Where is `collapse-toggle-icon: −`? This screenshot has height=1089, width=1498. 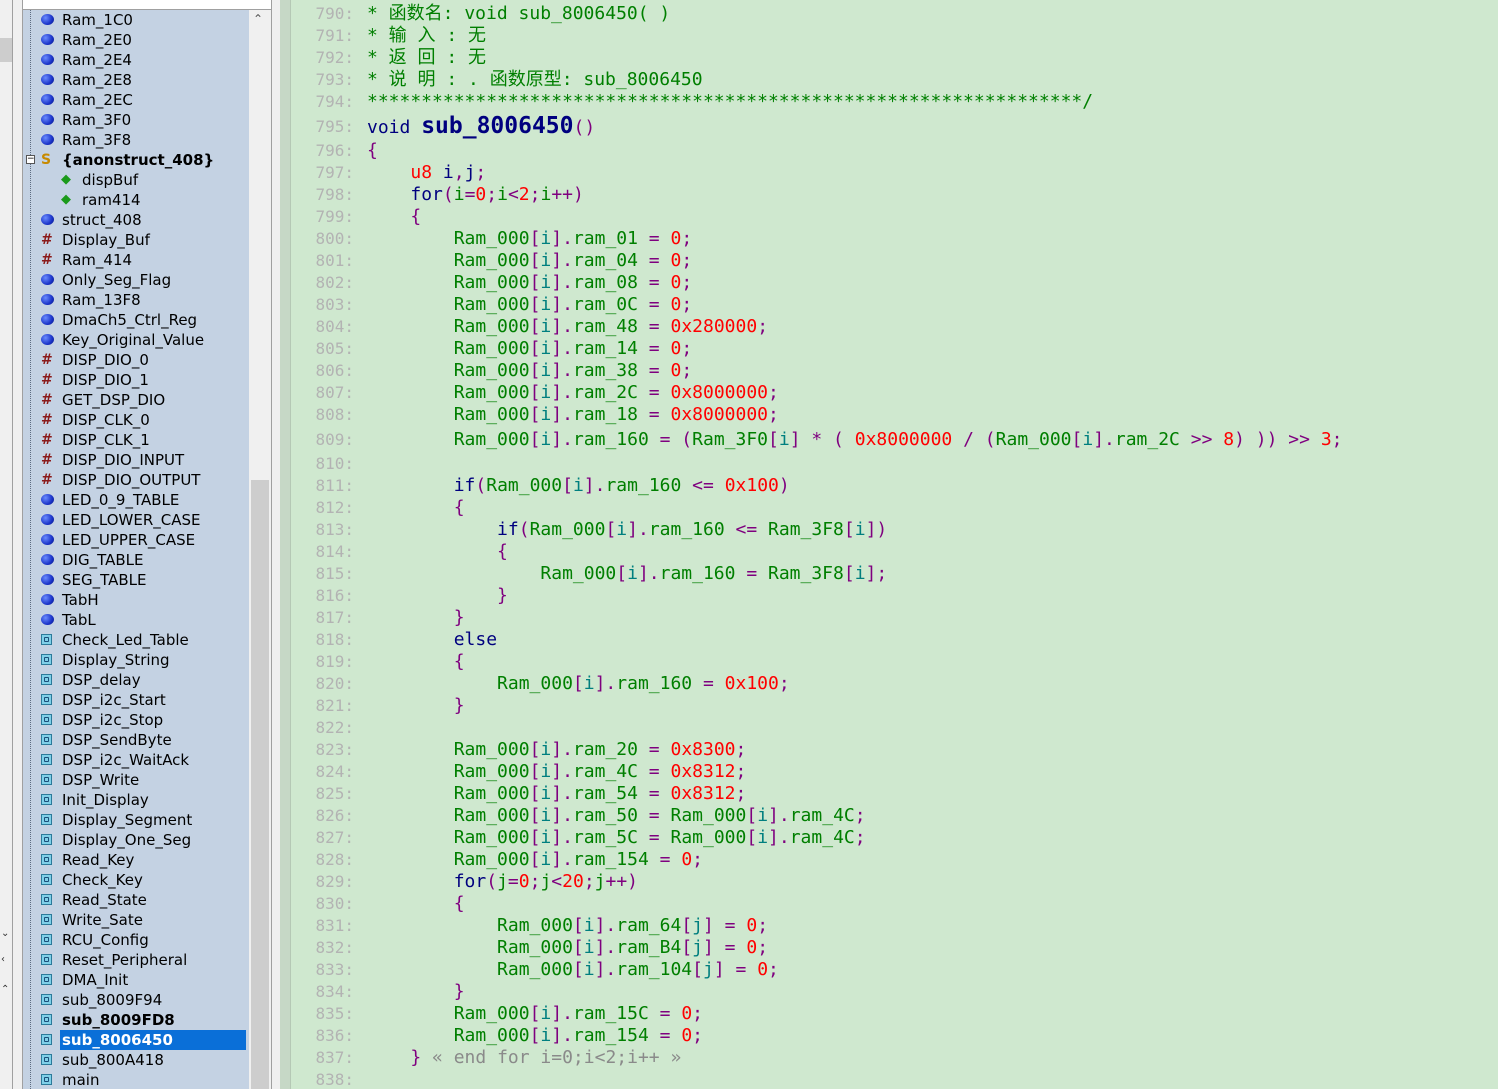 collapse-toggle-icon: − is located at coordinates (30, 159).